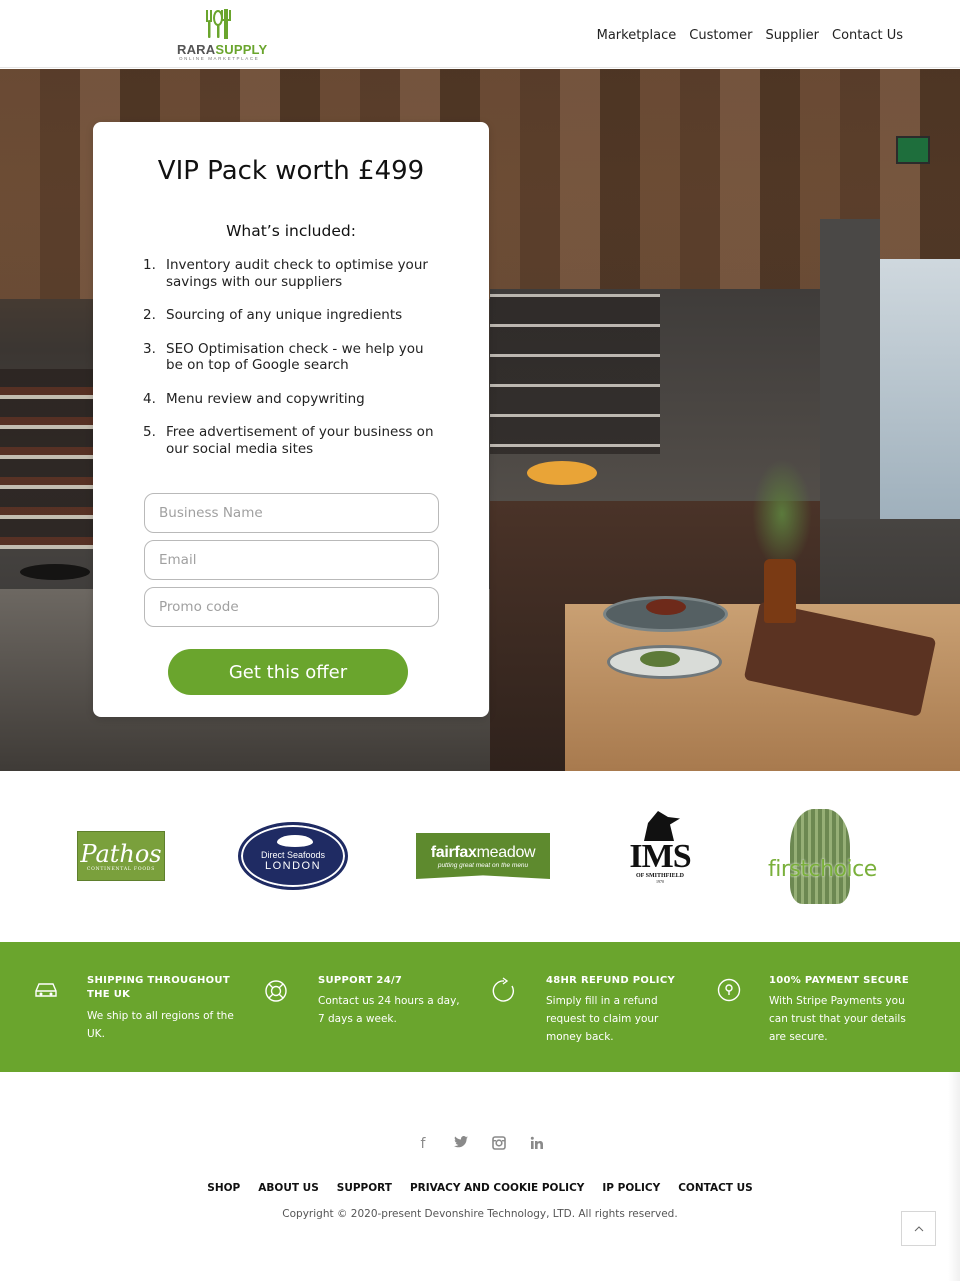 The width and height of the screenshot is (960, 1281). Describe the element at coordinates (149, 398) in the screenshot. I see `item-number: 4.` at that location.